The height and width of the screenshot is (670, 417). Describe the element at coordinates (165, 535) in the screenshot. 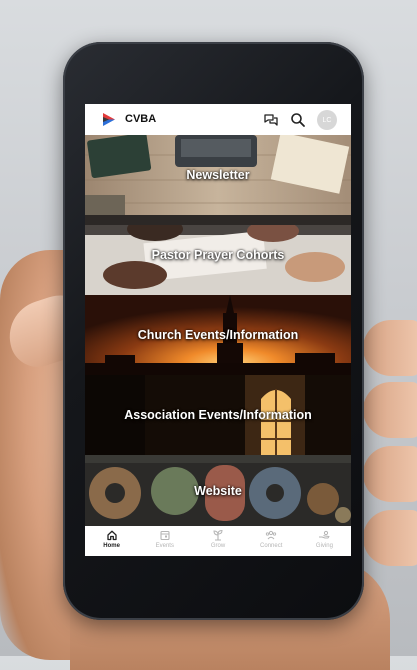

I see `calendar-icon` at that location.